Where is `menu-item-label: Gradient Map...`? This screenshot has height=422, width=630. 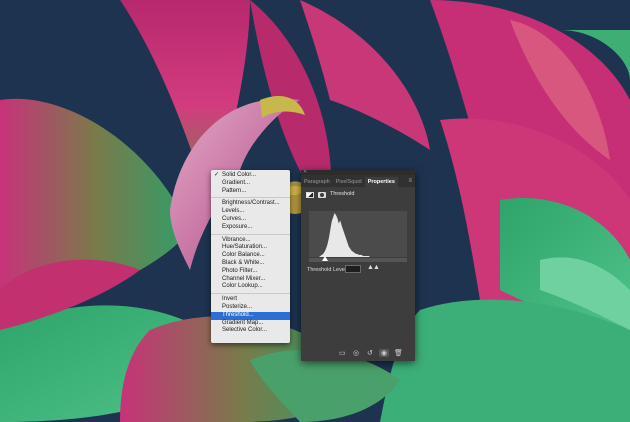 menu-item-label: Gradient Map... is located at coordinates (243, 322).